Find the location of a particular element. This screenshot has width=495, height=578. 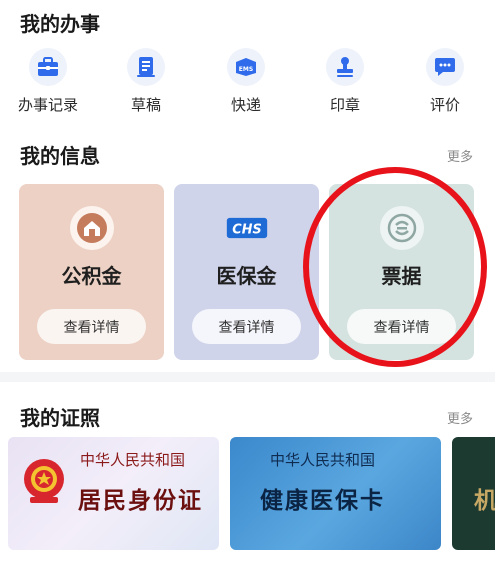

service-record-button: 办事记录 is located at coordinates (48, 81).